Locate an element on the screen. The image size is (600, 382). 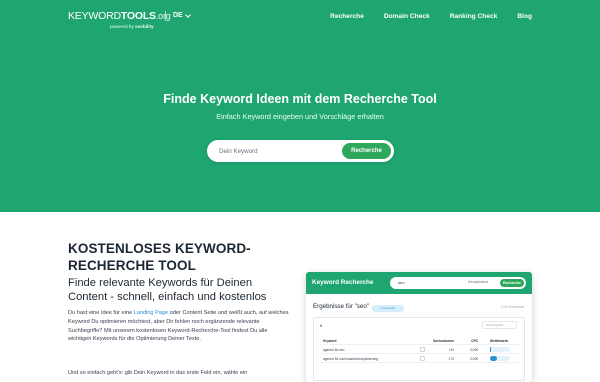
logo-powered-by: powered by seobility is located at coordinates (140, 26).